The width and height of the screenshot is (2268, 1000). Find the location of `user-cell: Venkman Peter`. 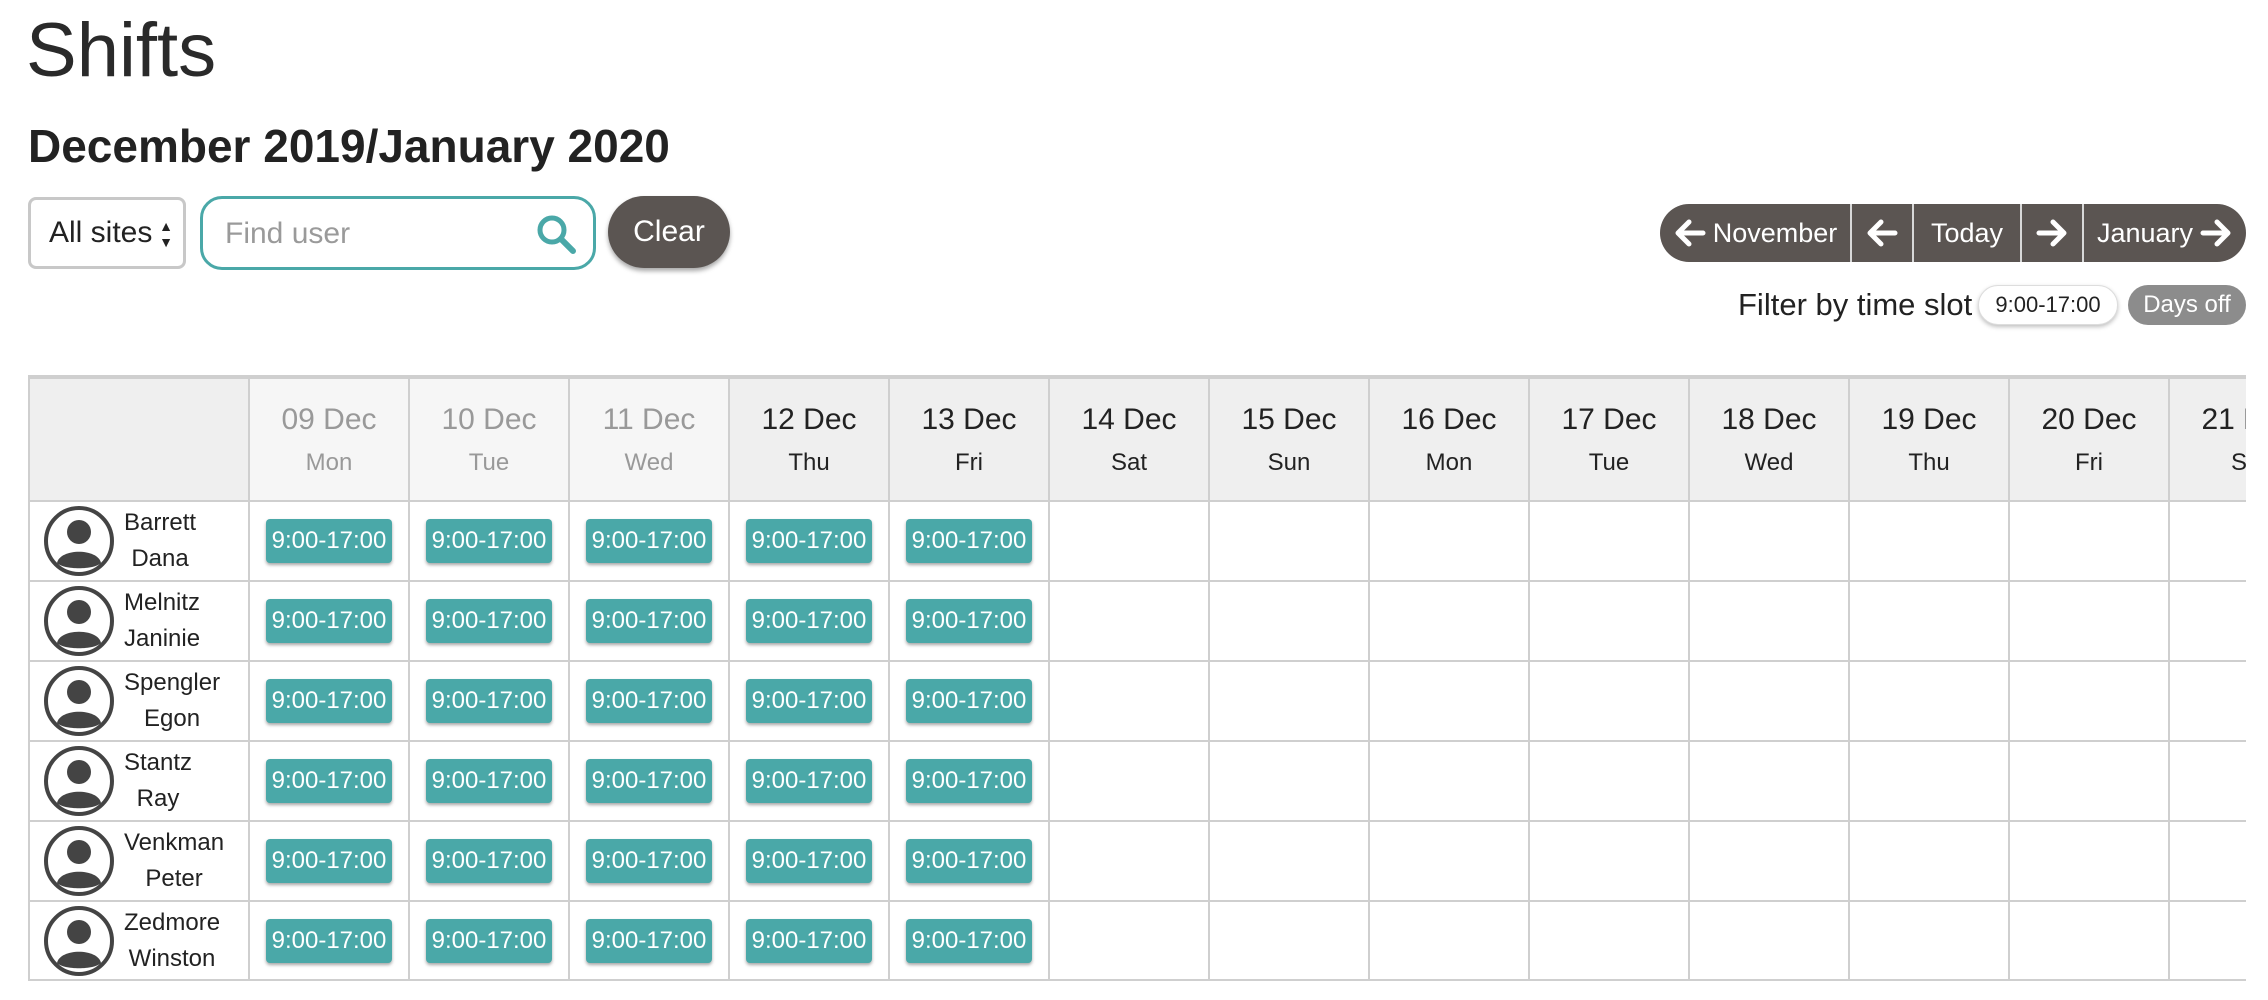

user-cell: Venkman Peter is located at coordinates (139, 861).